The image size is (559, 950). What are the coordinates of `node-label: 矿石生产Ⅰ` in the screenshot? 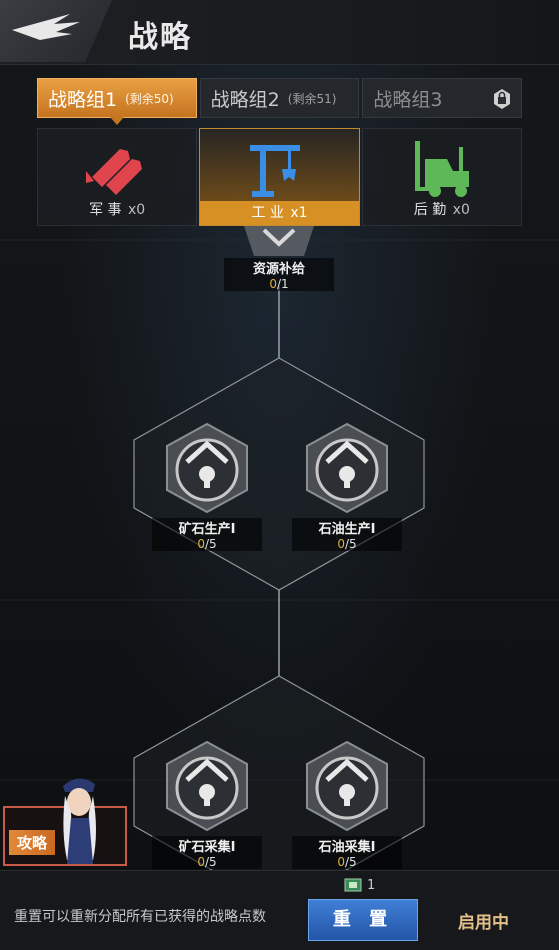 It's located at (207, 527).